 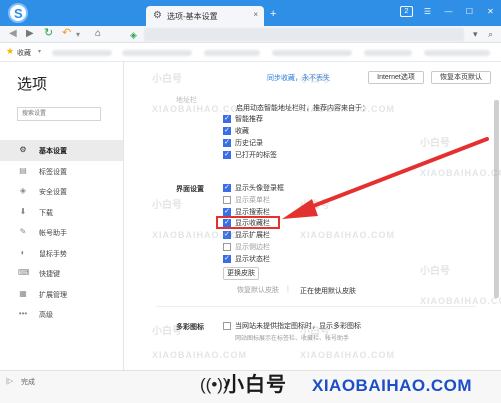 What do you see at coordinates (397, 173) in the screenshot?
I see `arrow-shaft` at bounding box center [397, 173].